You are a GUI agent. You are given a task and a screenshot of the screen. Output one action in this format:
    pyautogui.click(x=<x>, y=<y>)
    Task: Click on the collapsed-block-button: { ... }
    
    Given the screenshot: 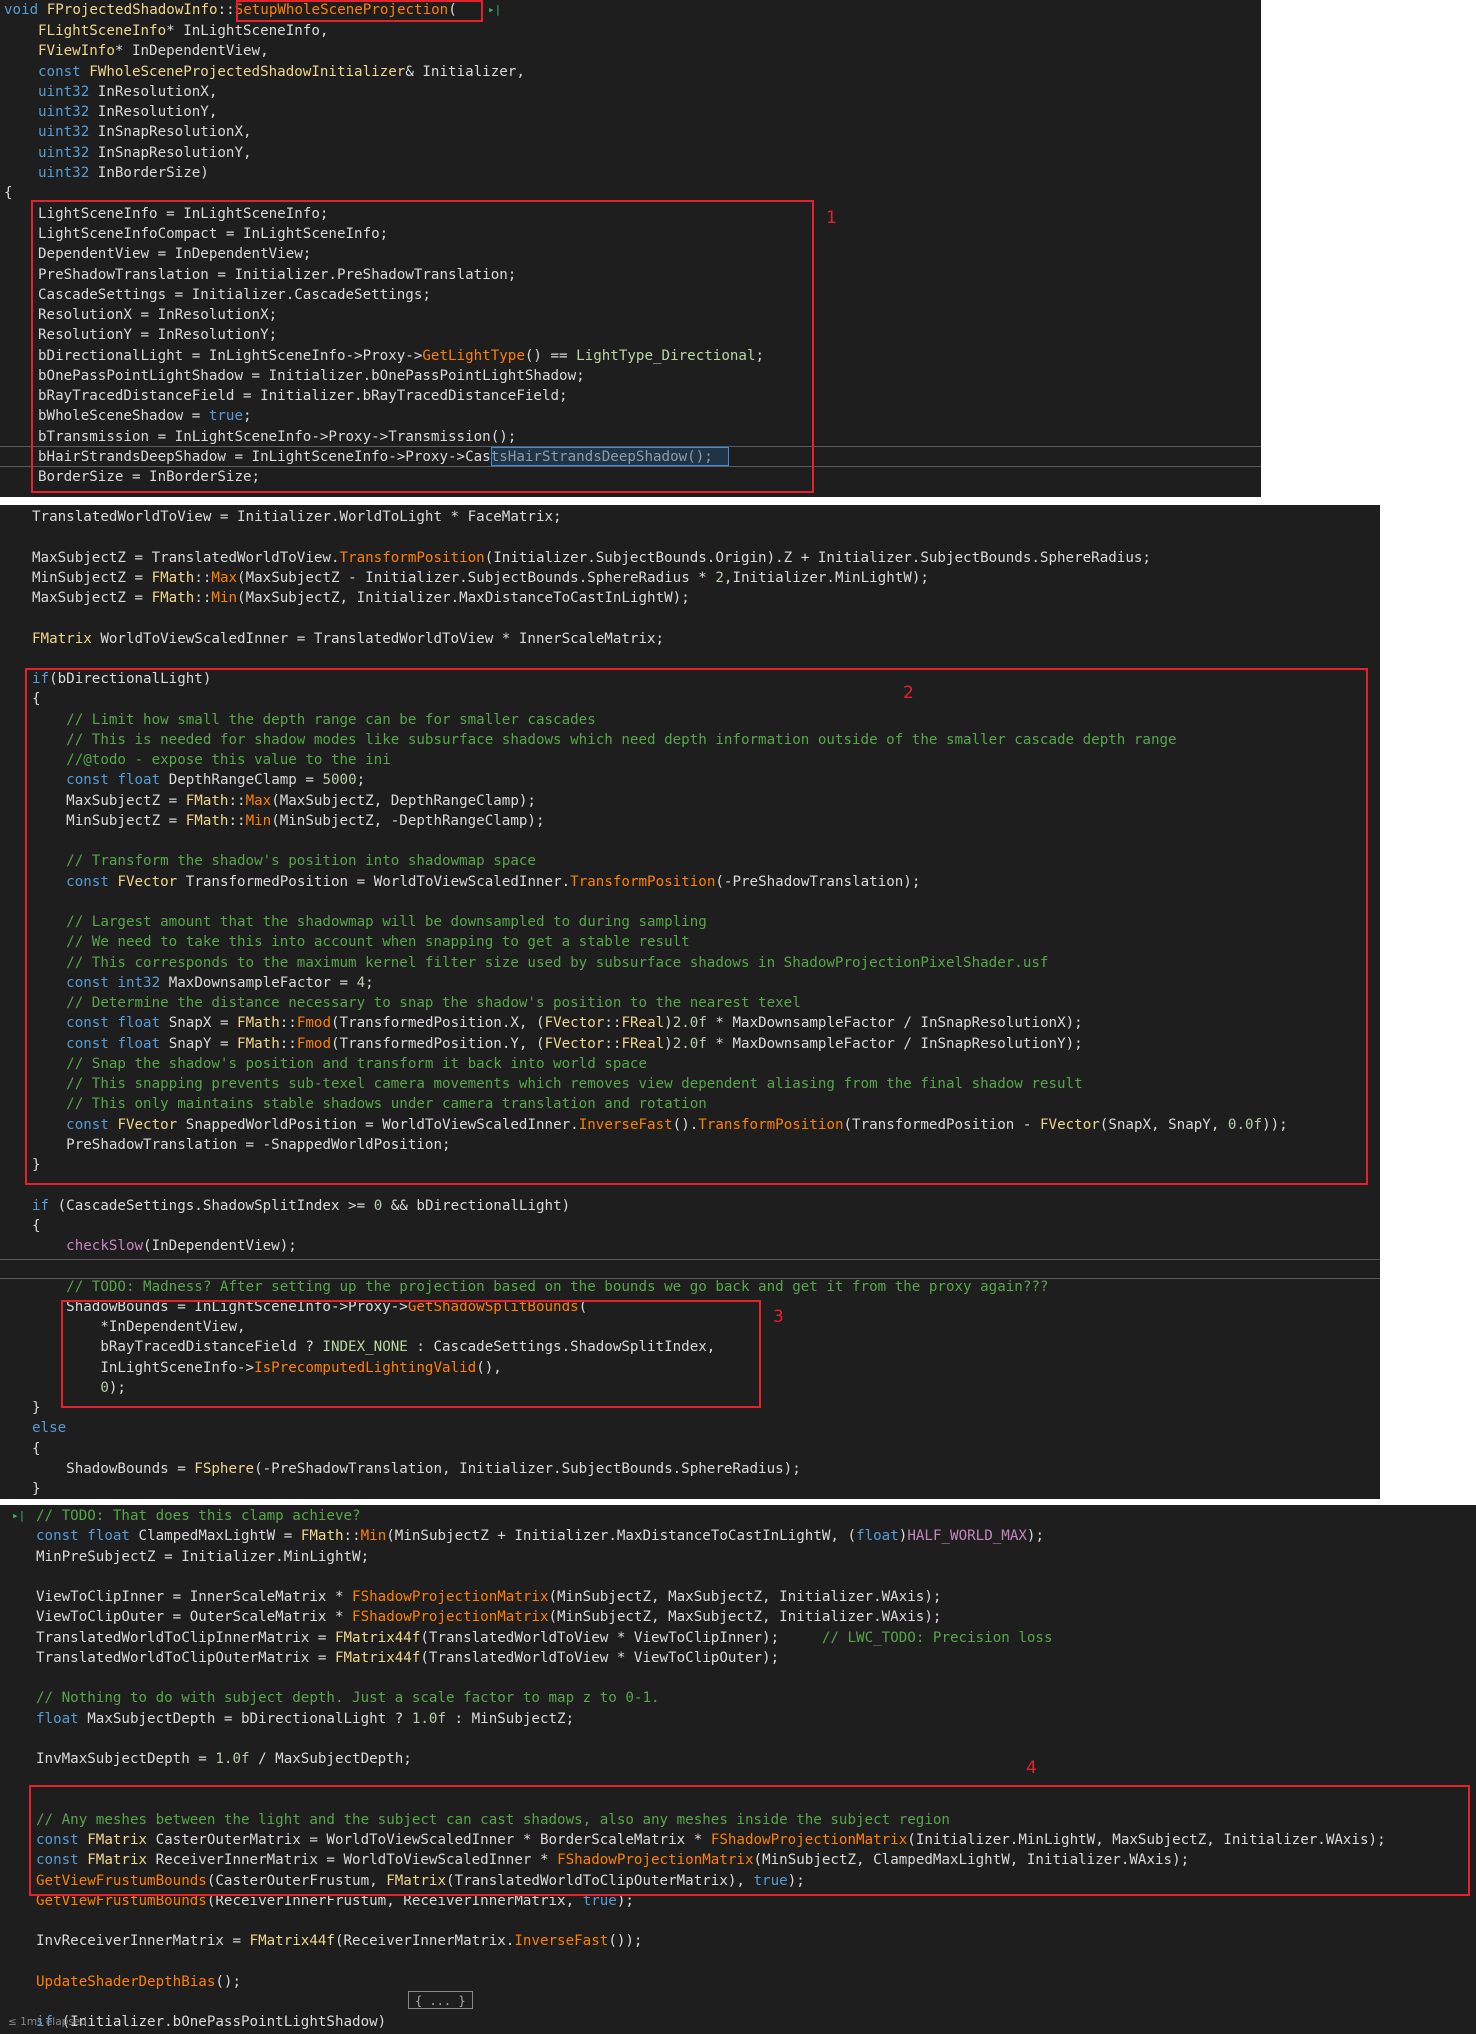 What is the action you would take?
    pyautogui.click(x=440, y=2000)
    